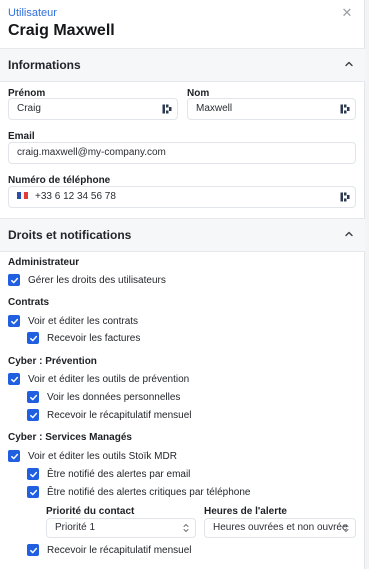  I want to click on checkbox-label: Voir les données personnelles, so click(114, 397).